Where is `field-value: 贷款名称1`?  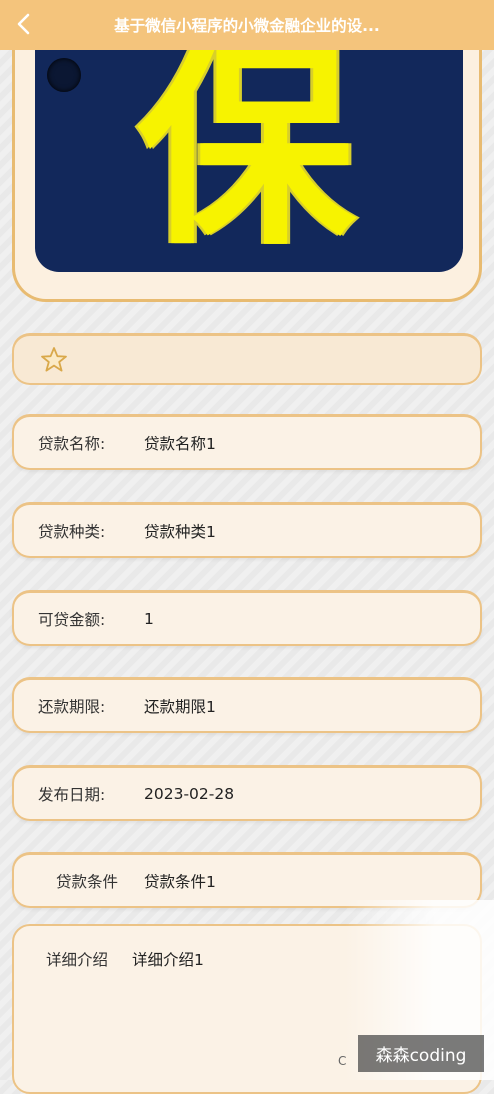
field-value: 贷款名称1 is located at coordinates (180, 443).